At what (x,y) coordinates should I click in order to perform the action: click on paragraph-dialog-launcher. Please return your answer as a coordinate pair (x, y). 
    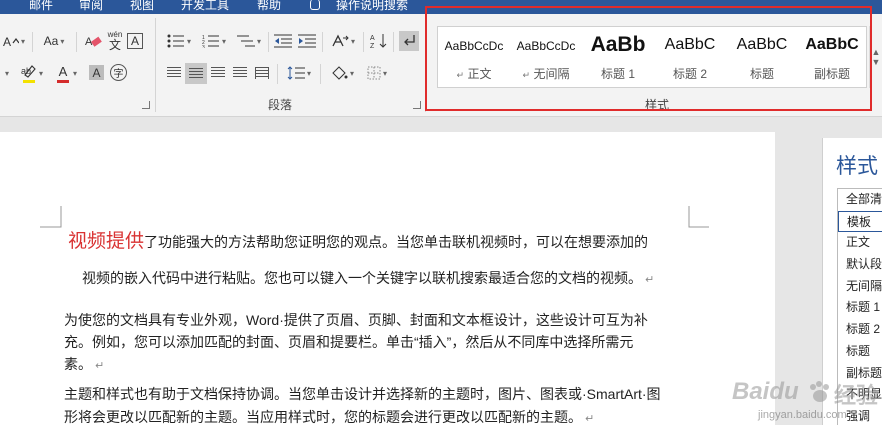
    Looking at the image, I should click on (417, 105).